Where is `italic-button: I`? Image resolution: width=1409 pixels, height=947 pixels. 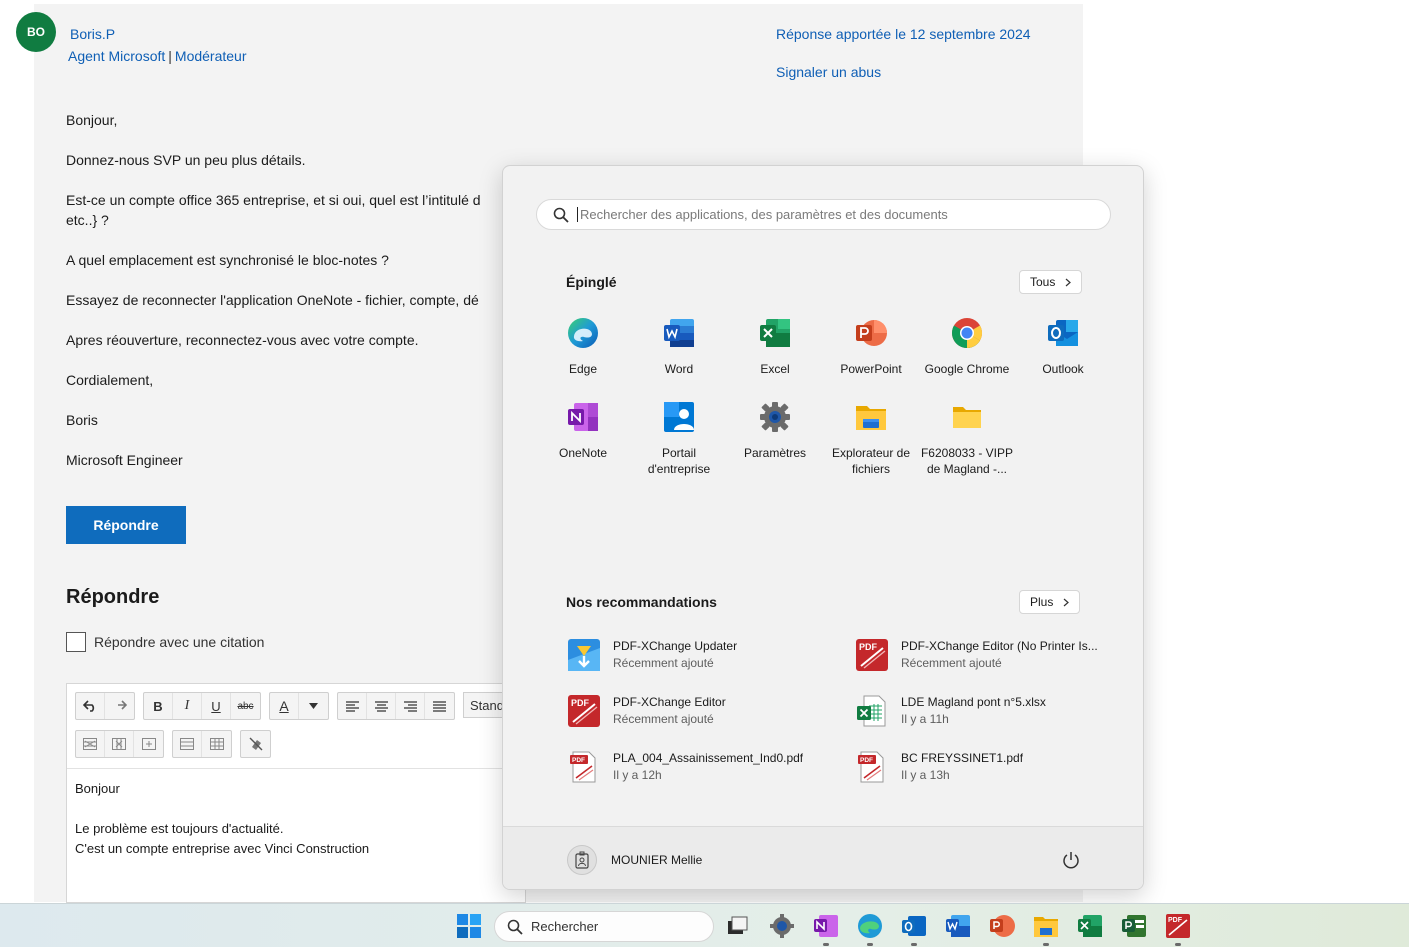 italic-button: I is located at coordinates (187, 706).